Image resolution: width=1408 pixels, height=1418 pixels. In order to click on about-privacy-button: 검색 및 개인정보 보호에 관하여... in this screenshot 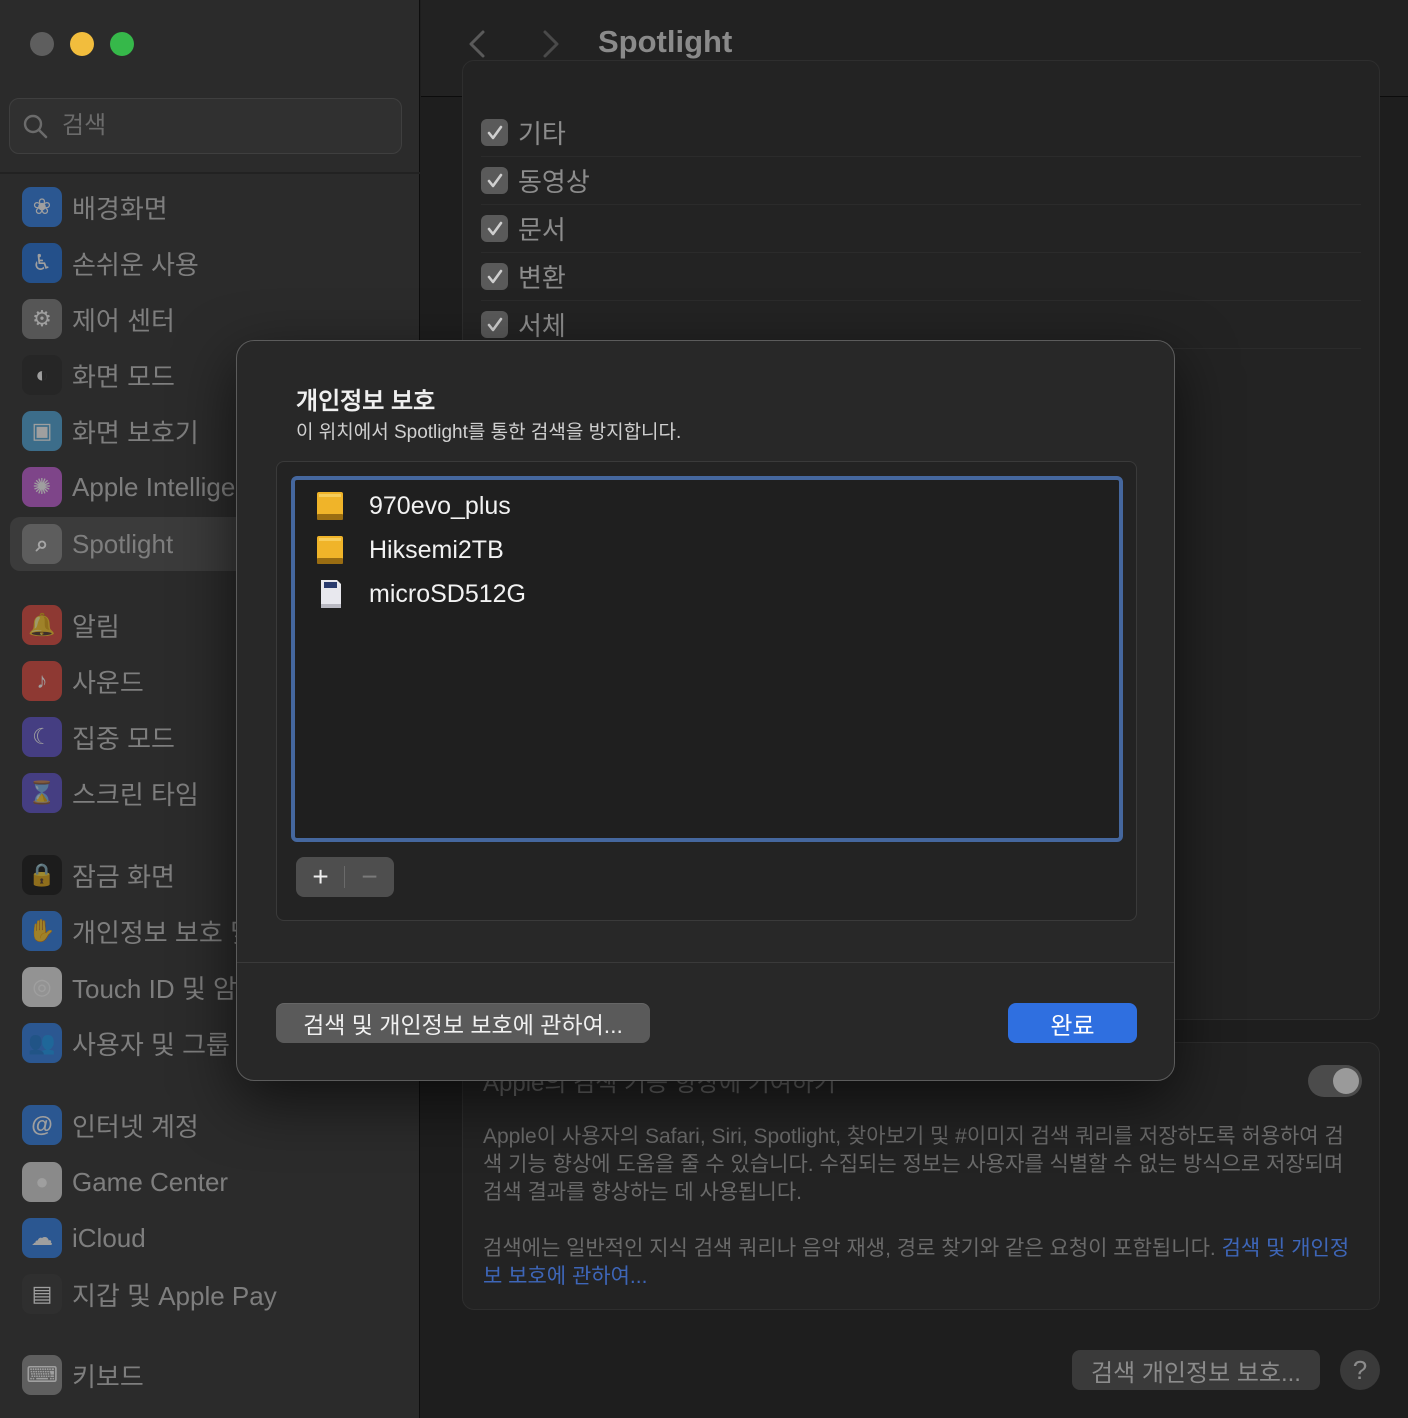, I will do `click(463, 1023)`.